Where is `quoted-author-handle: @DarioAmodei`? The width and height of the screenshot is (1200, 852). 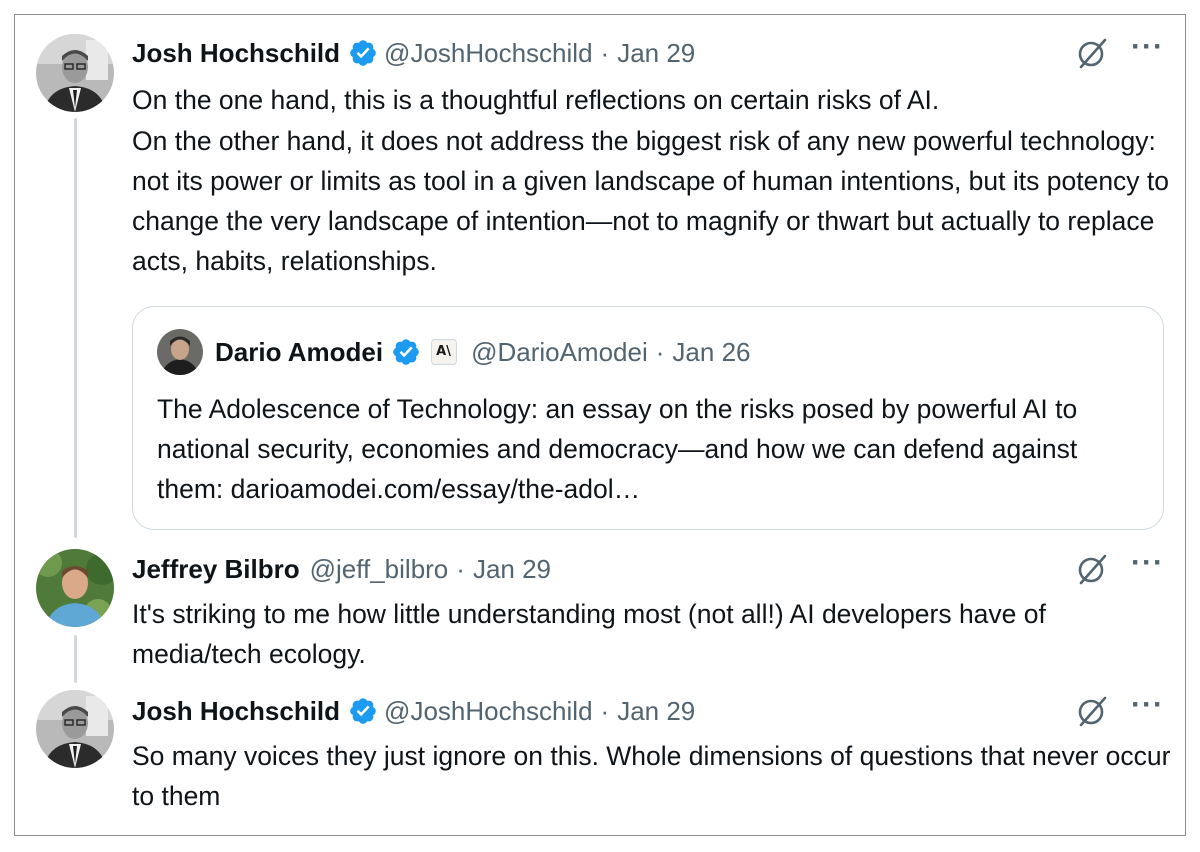
quoted-author-handle: @DarioAmodei is located at coordinates (559, 352).